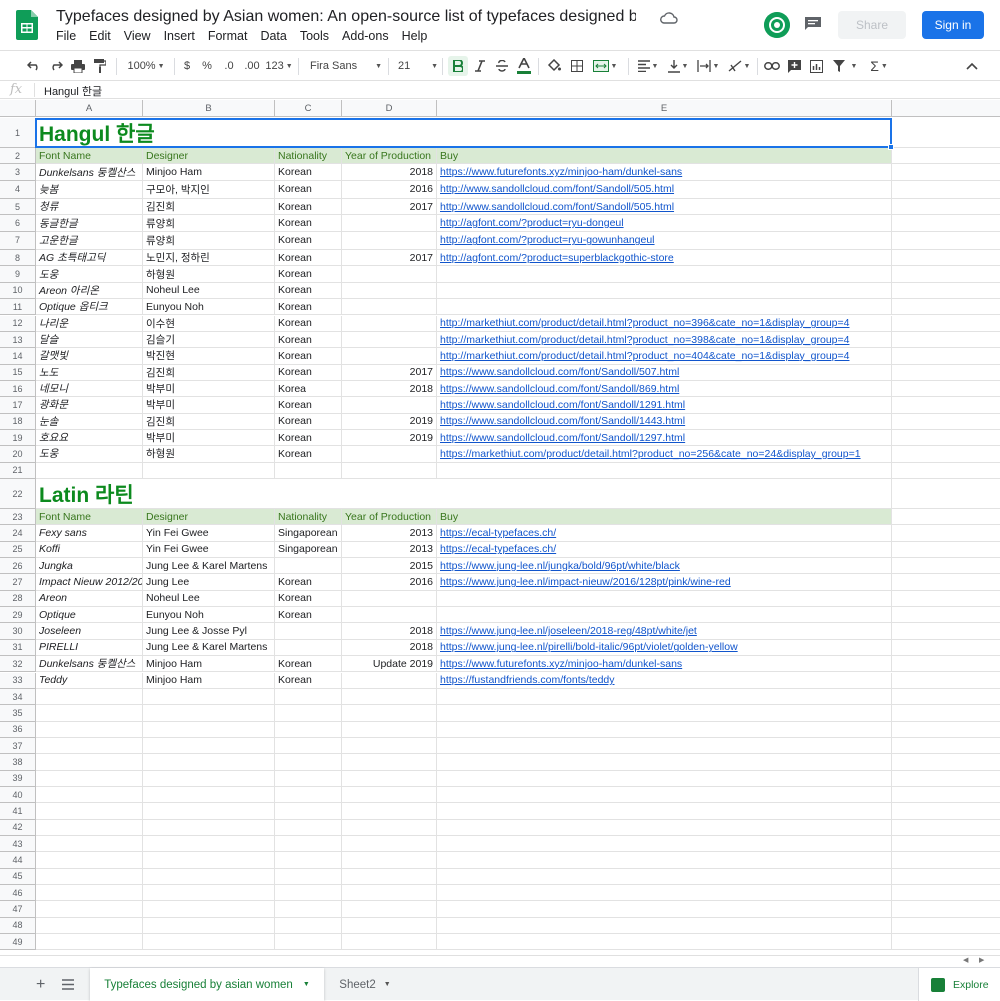 The width and height of the screenshot is (1000, 1001). I want to click on menu-format: Format, so click(227, 38).